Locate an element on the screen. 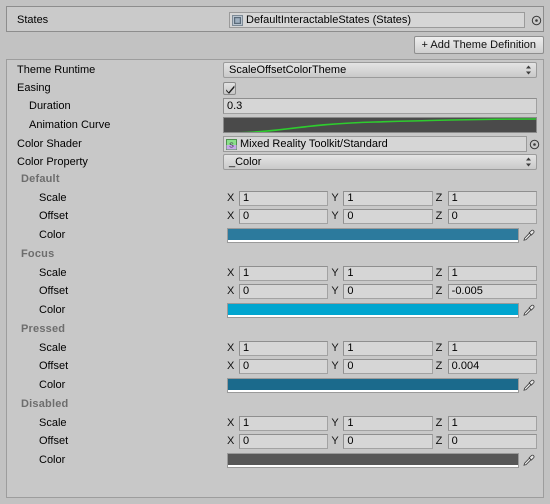  default-color-swatch is located at coordinates (373, 234).